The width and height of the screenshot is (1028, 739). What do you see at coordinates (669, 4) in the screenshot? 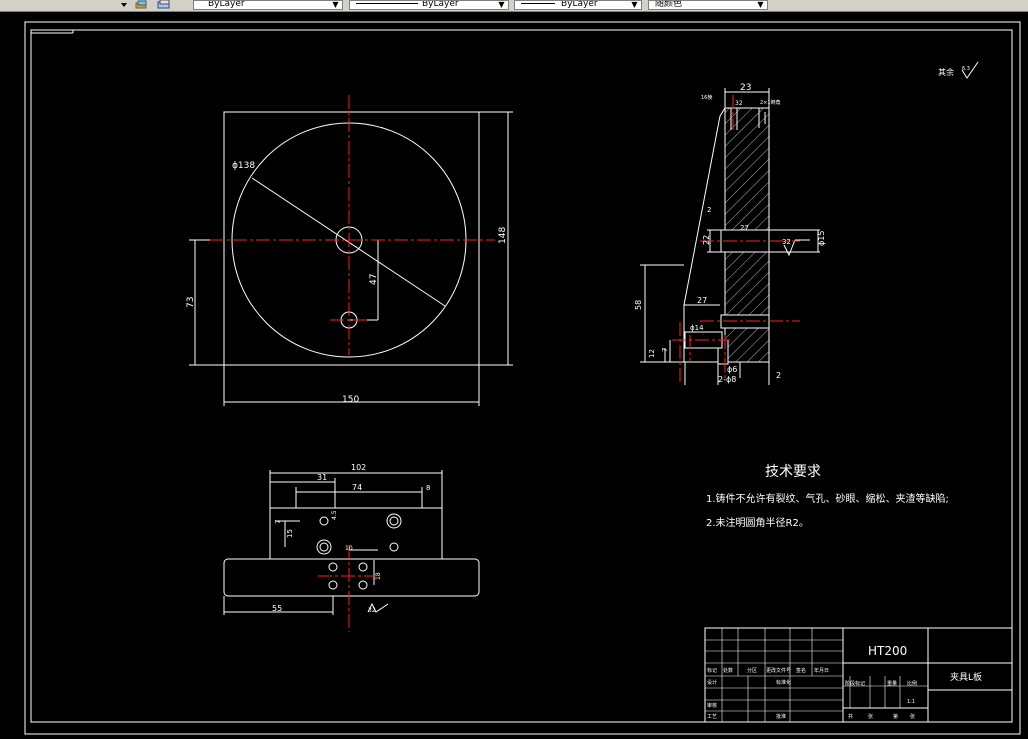
I see `plotstyle-combo-value: 随颜色` at bounding box center [669, 4].